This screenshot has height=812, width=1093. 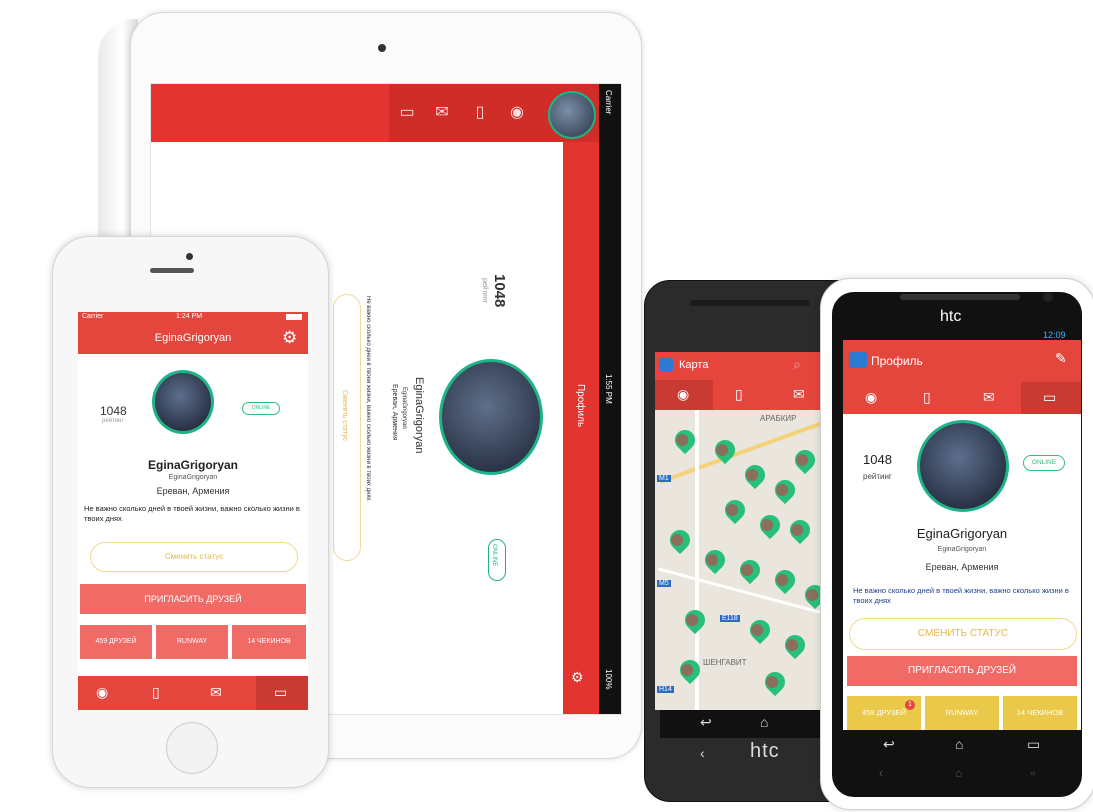 I want to click on htc-white-invite-button: ПРИГЛАСИТЬ ДРУЗЕЙ, so click(x=962, y=671).